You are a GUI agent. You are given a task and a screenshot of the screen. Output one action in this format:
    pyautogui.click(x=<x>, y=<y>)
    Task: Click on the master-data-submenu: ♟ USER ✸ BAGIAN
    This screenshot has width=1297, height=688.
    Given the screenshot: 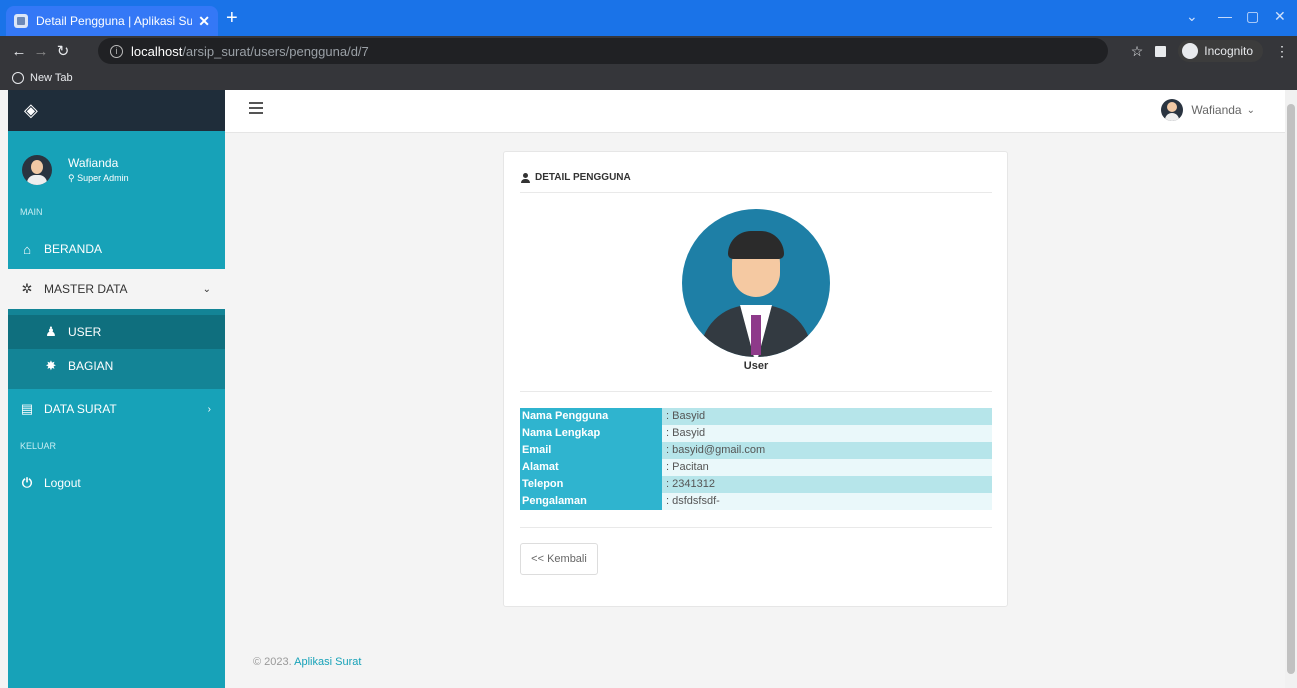 What is the action you would take?
    pyautogui.click(x=116, y=349)
    